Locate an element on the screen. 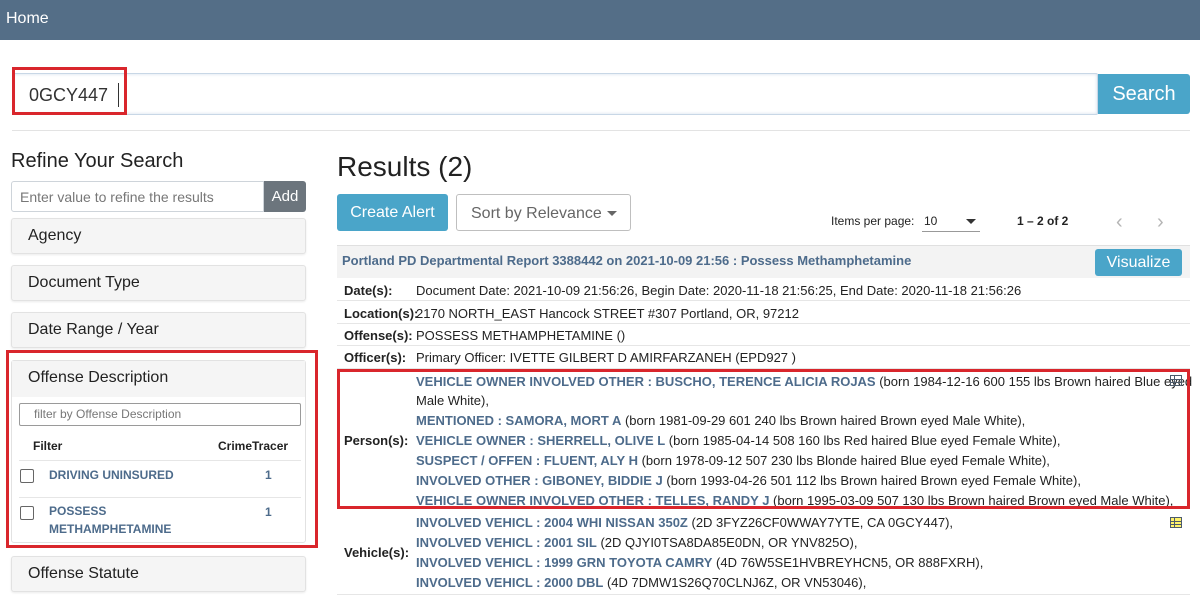 The height and width of the screenshot is (600, 1200). chevron-left-icon: ‹ is located at coordinates (1119, 222).